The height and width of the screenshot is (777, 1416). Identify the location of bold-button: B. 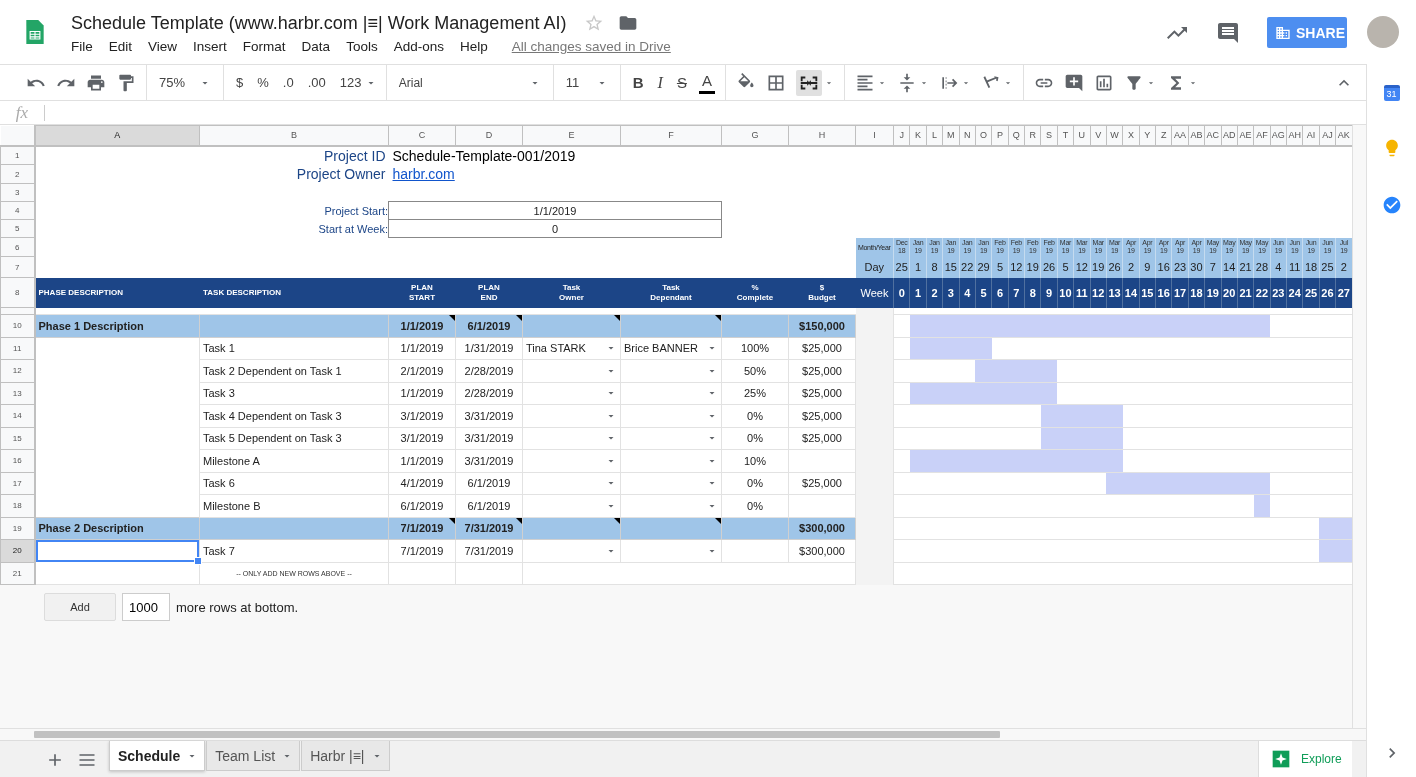
(638, 82).